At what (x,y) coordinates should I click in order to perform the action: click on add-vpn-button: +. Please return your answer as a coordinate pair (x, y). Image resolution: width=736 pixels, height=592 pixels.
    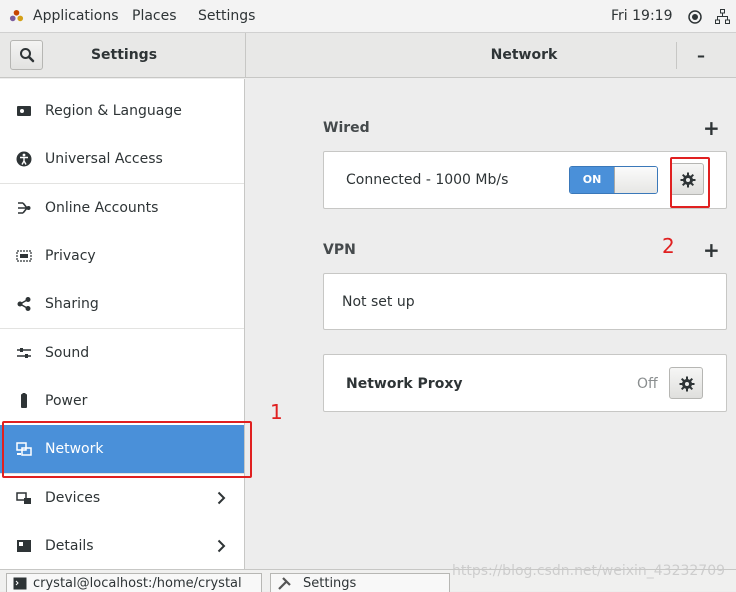
    Looking at the image, I should click on (711, 250).